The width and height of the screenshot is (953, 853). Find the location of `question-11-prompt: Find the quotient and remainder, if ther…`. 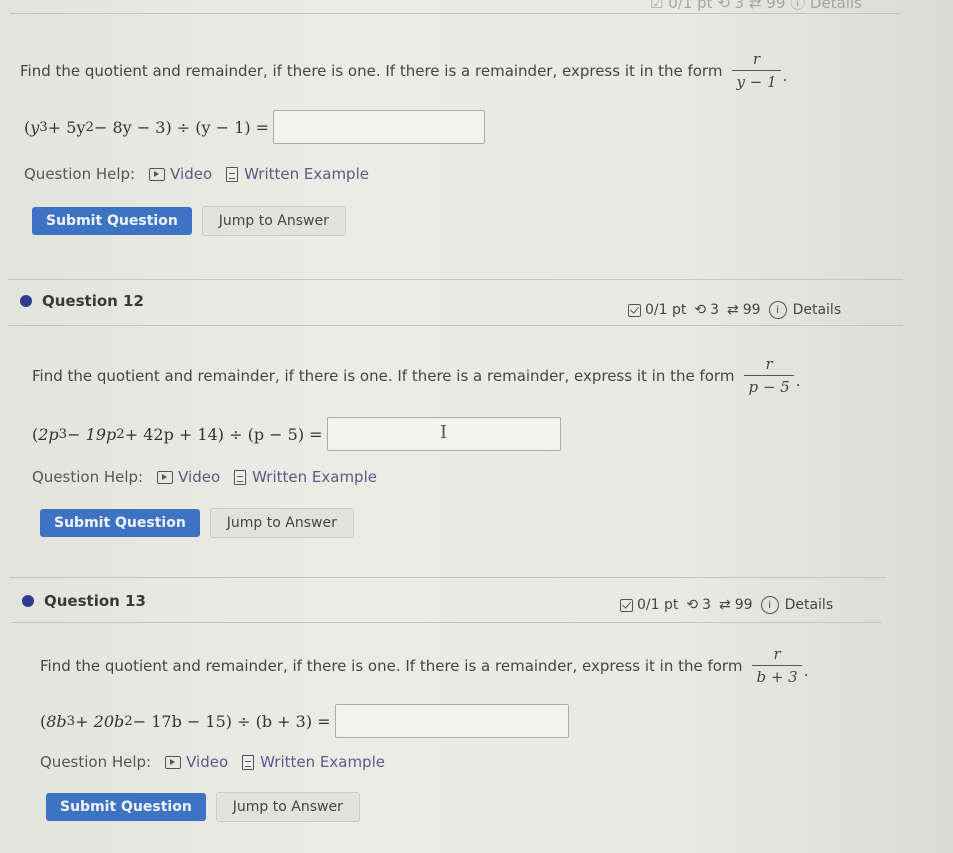

question-11-prompt: Find the quotient and remainder, if ther… is located at coordinates (404, 70).